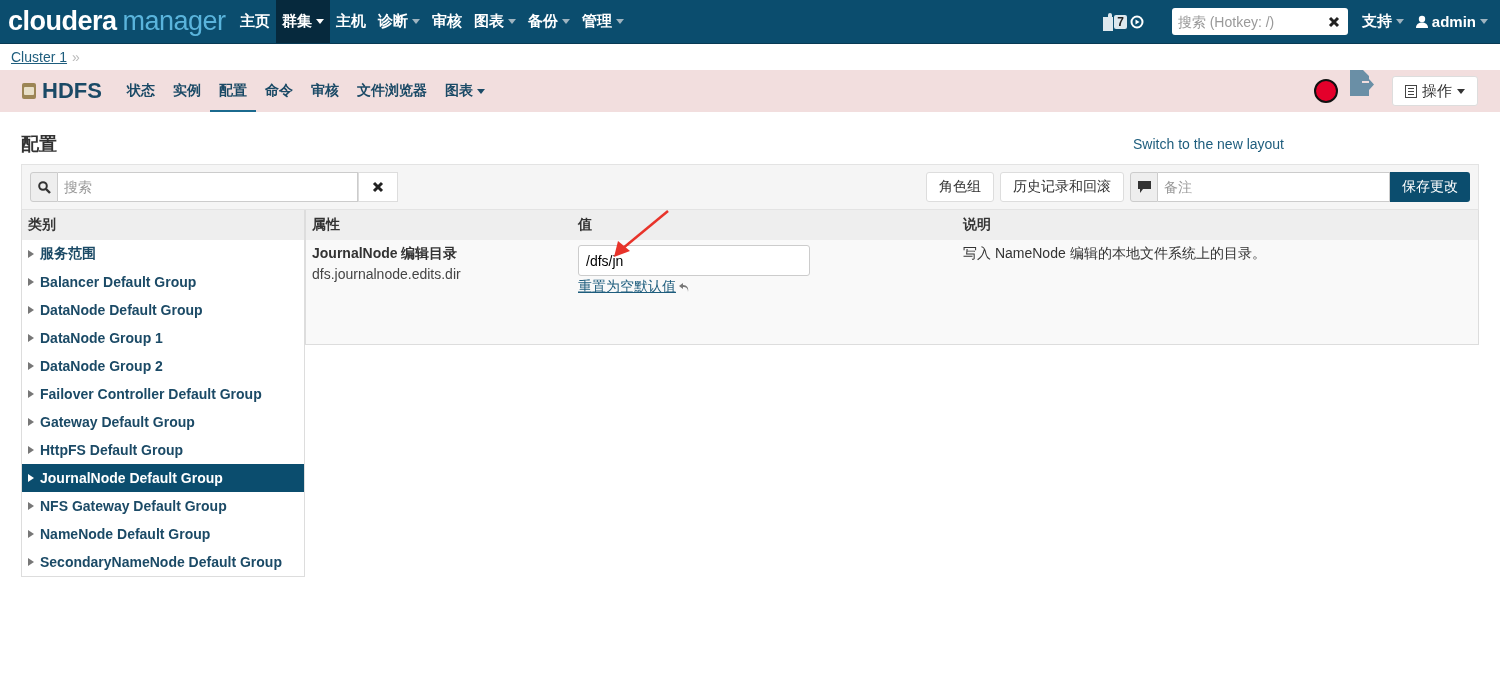 The image size is (1500, 677). I want to click on nav-menu-item: 管理, so click(602, 21).